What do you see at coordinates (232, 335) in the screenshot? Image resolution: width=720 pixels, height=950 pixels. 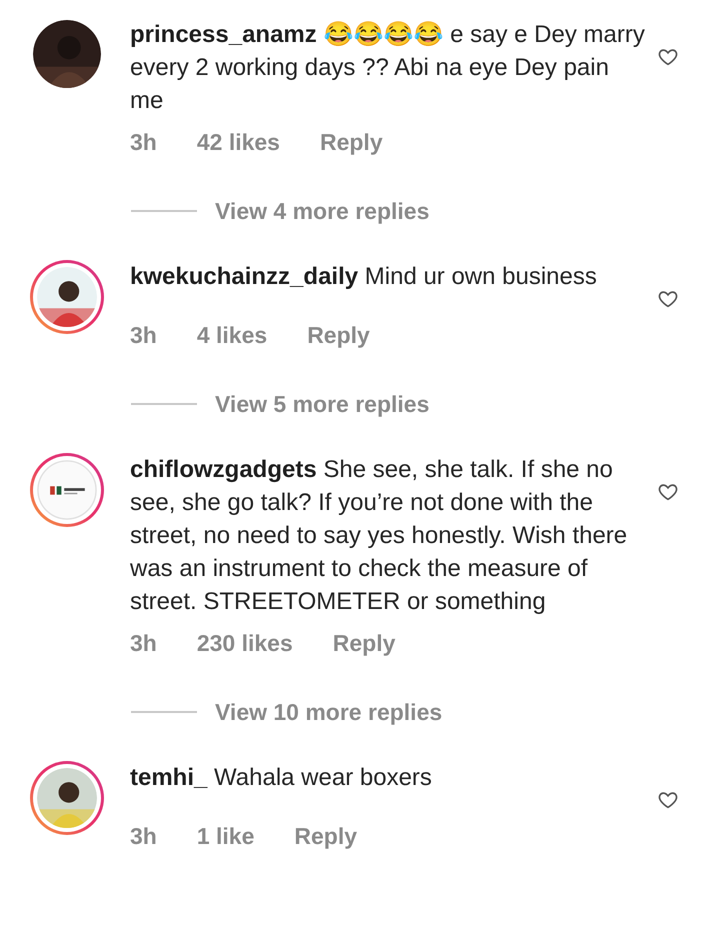 I see `likes-link: 4 likes` at bounding box center [232, 335].